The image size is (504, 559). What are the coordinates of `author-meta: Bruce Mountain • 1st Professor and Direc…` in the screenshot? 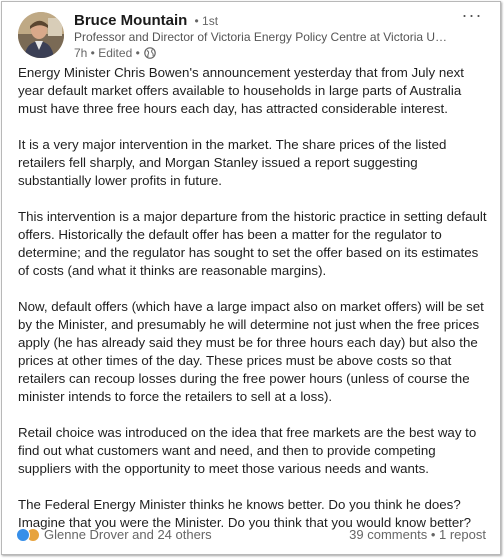 It's located at (262, 36).